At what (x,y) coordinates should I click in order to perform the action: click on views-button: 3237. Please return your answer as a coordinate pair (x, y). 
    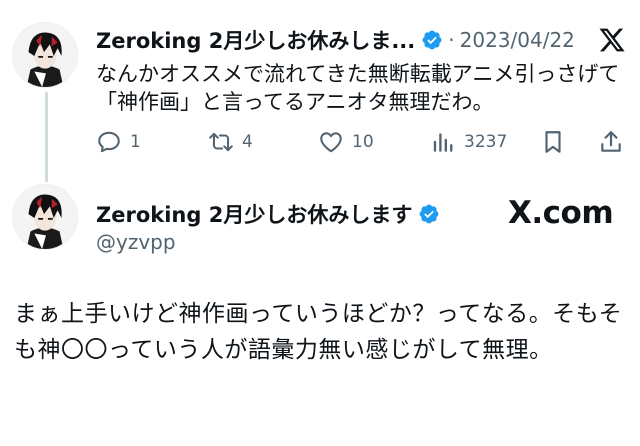
    Looking at the image, I should click on (468, 142).